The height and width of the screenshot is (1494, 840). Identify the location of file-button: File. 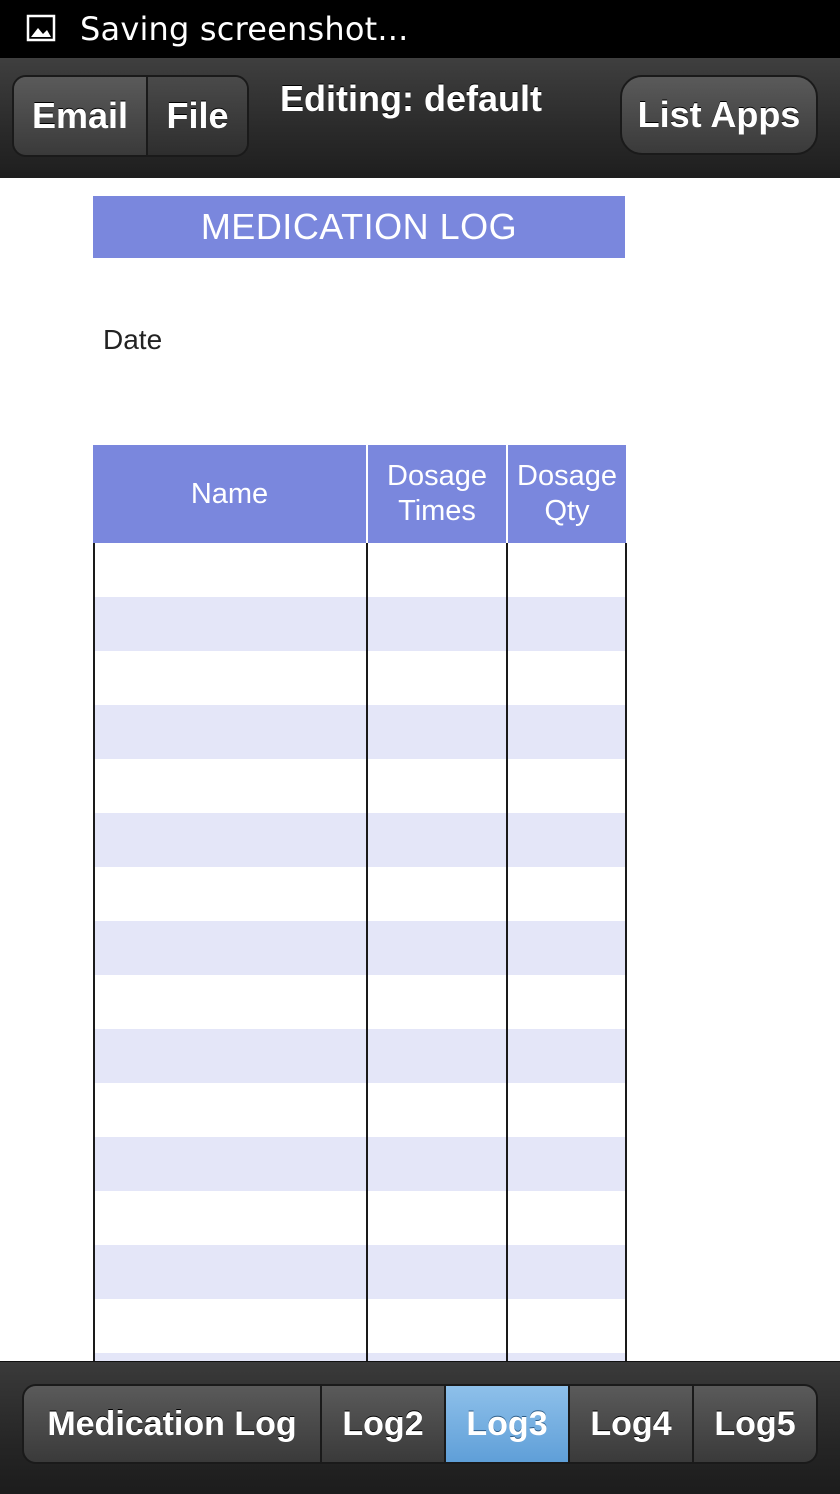
(197, 116).